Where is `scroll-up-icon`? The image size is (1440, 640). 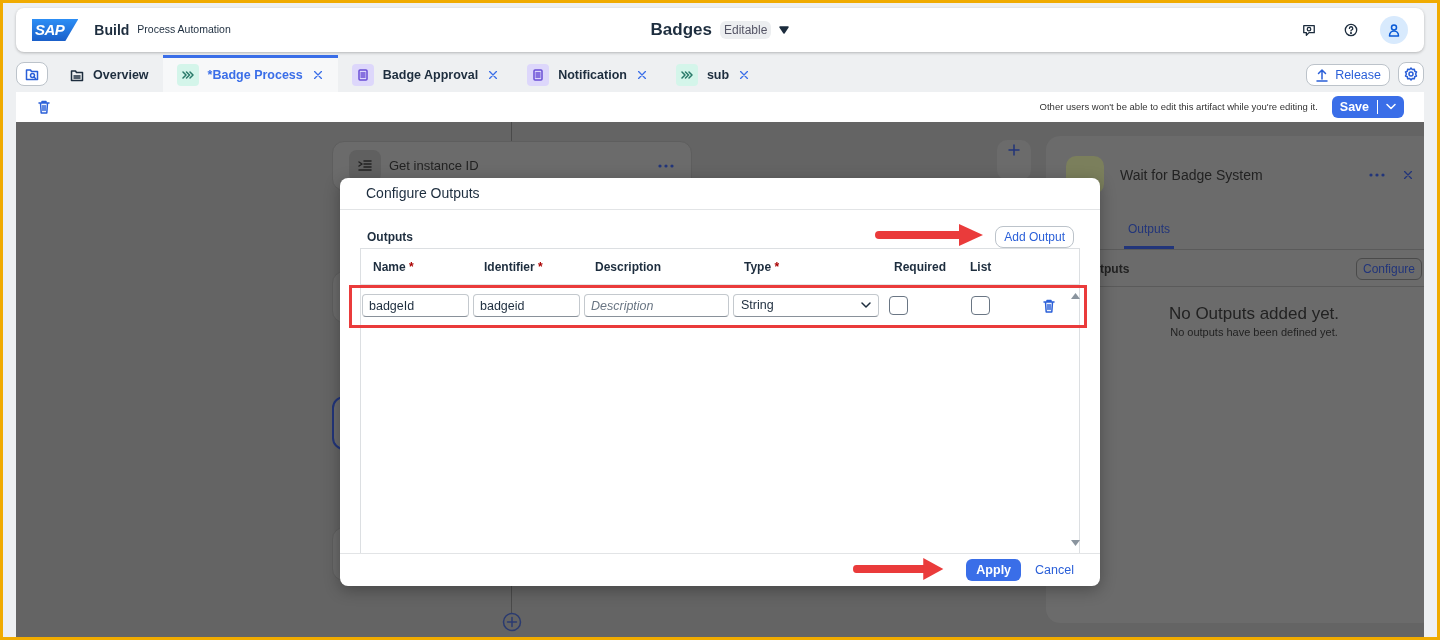
scroll-up-icon is located at coordinates (1075, 296).